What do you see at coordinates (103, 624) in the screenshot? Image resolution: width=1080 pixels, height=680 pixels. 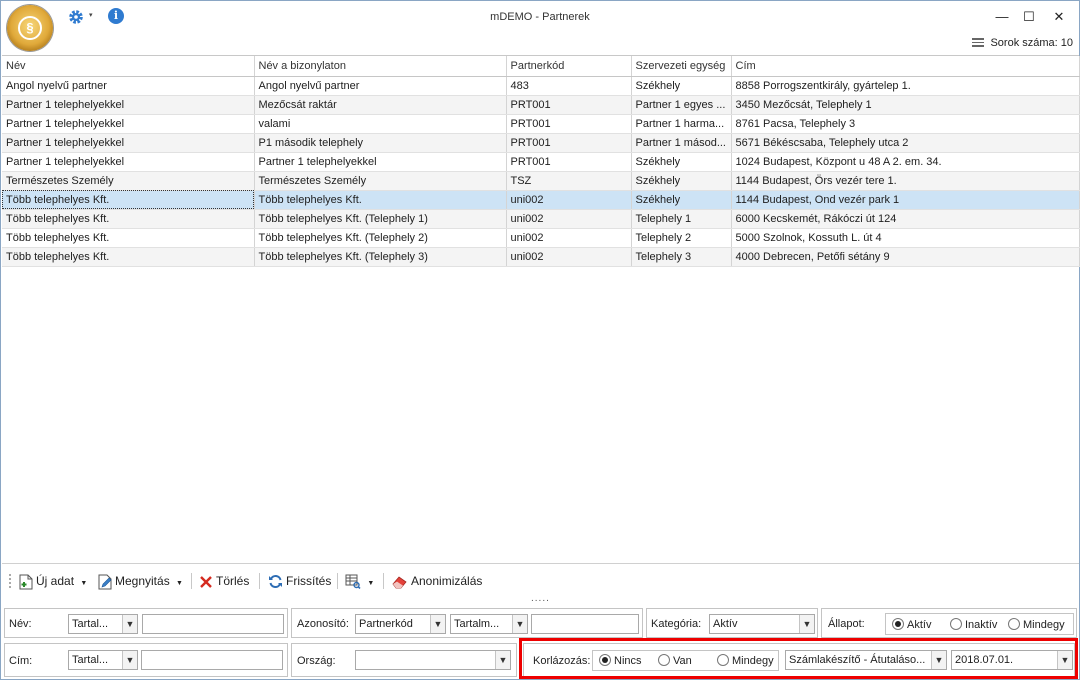 I see `name-filter-mode-combo: Tartal... ▼` at bounding box center [103, 624].